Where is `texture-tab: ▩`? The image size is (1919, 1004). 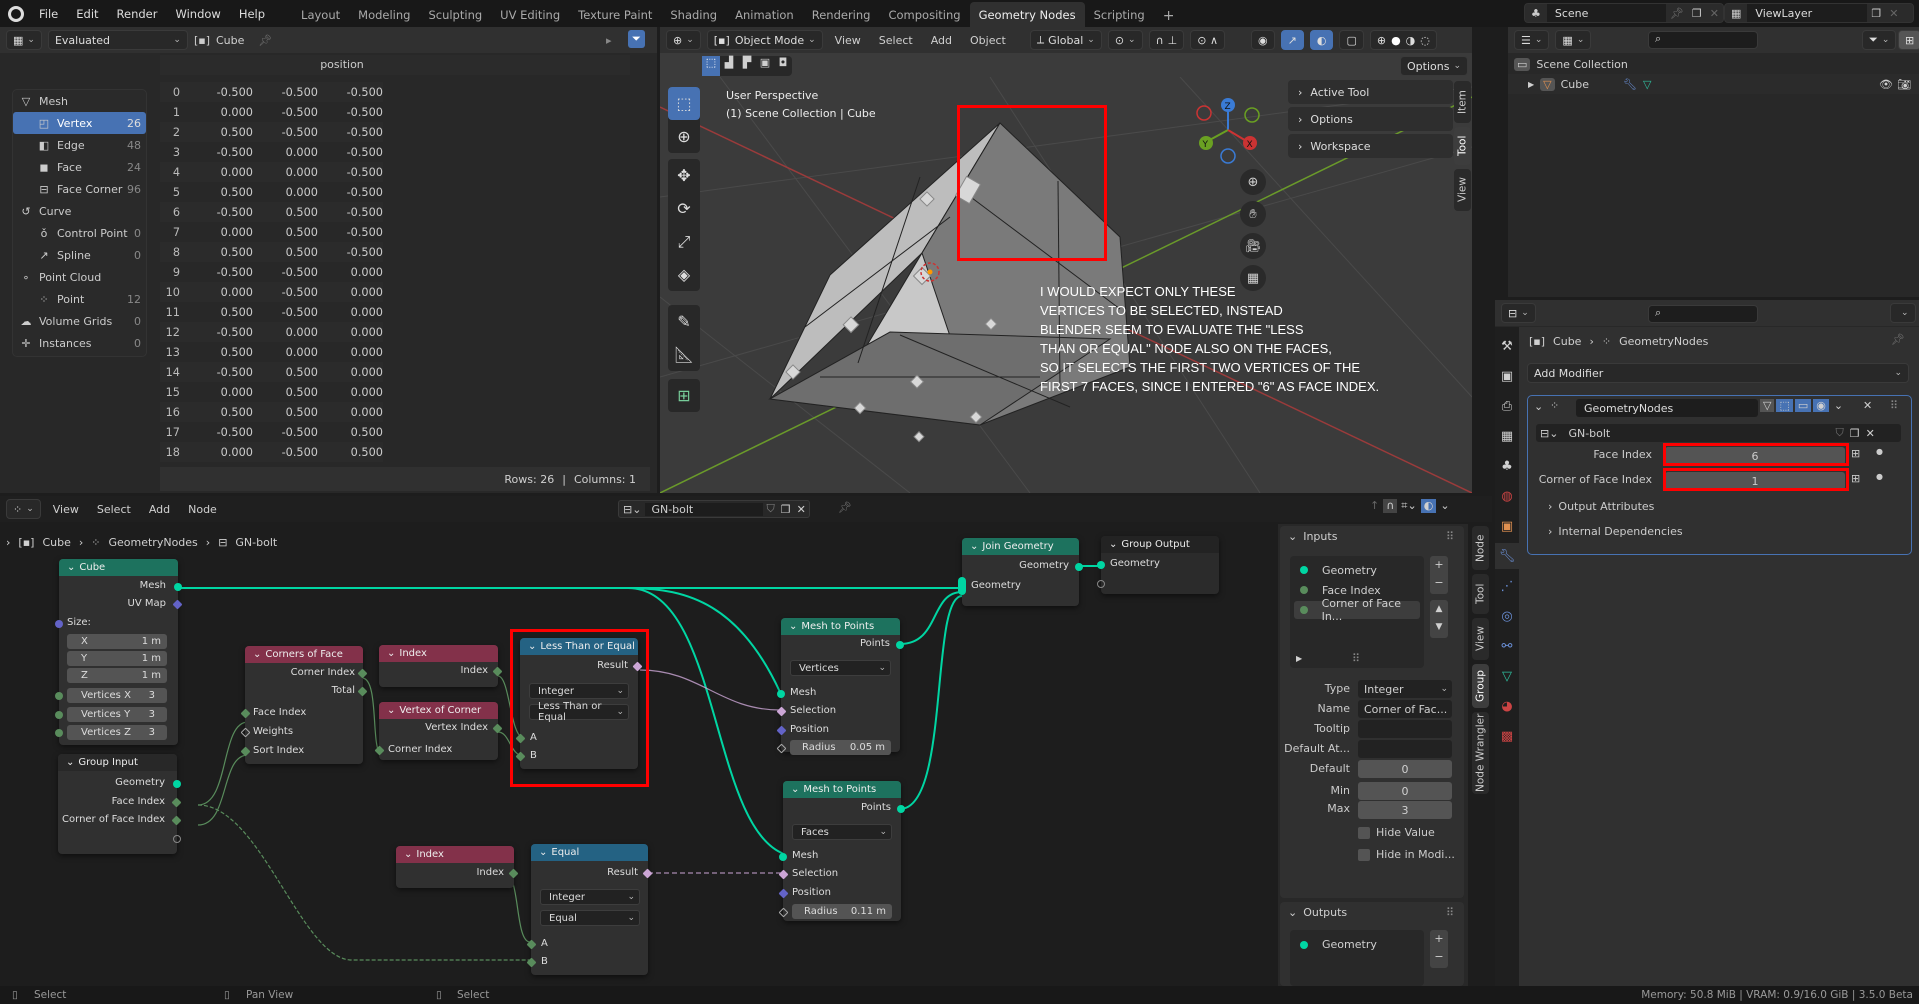 texture-tab: ▩ is located at coordinates (1507, 736).